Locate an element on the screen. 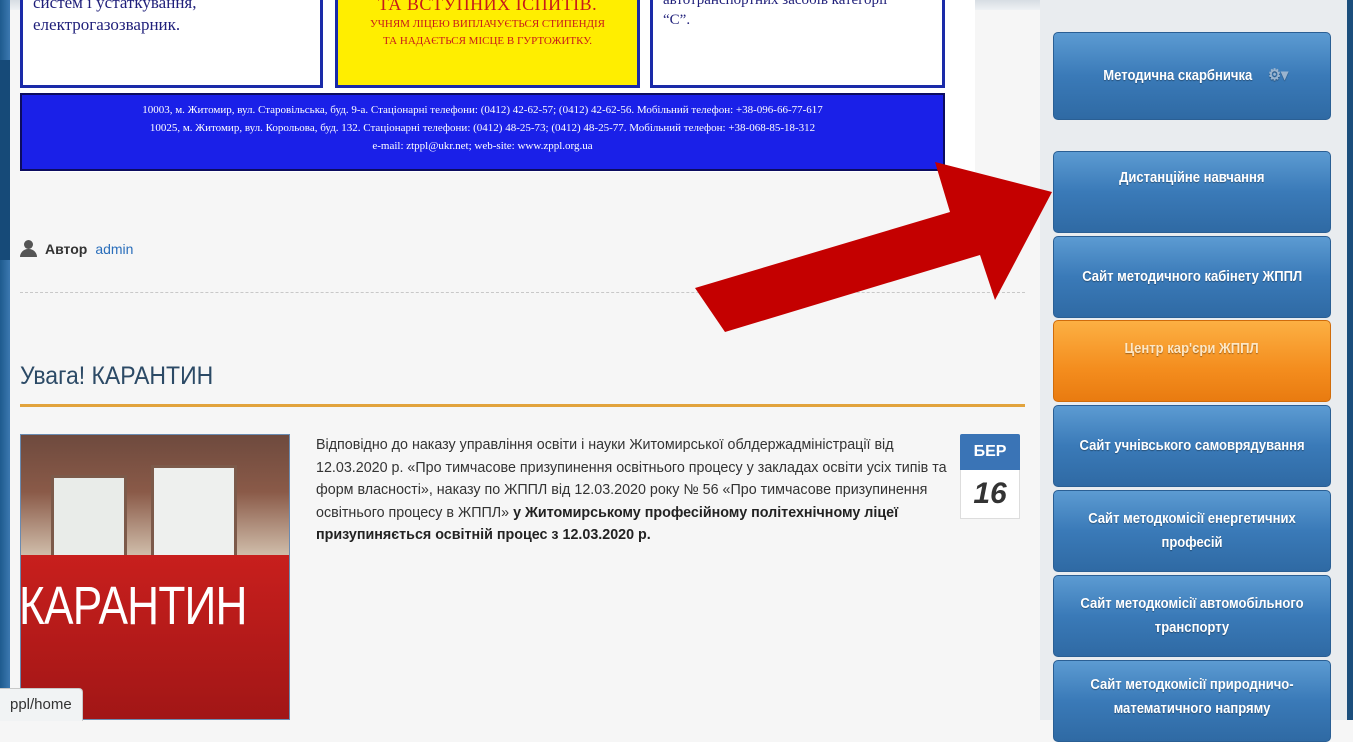  sidebar-item-methodical-cabinet: Сайт методичного кабінету ЖППЛ is located at coordinates (1192, 277).